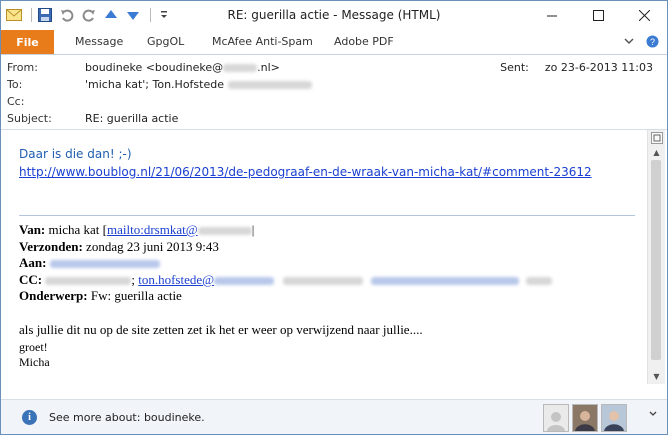 The image size is (668, 435). I want to click on sent-value: zo 23-6-2013 11:03, so click(598, 67).